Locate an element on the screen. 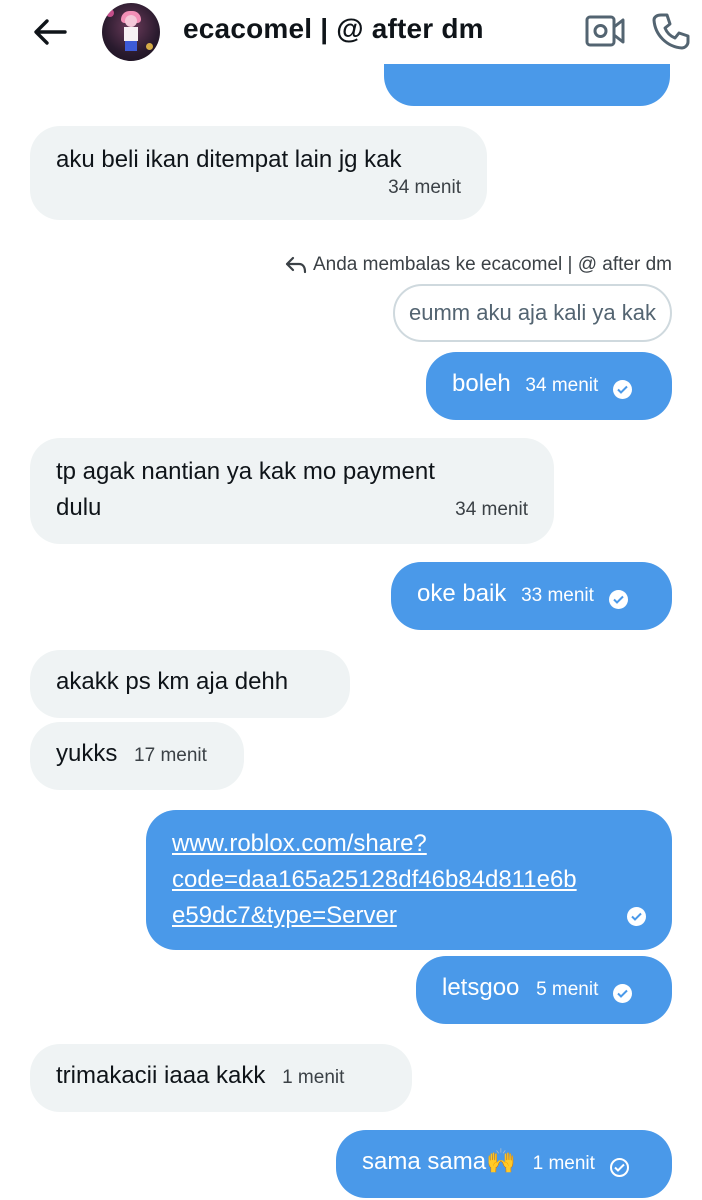 Image resolution: width=702 pixels, height=1200 pixels. message-bubble: letsgoo 5 menit is located at coordinates (544, 990).